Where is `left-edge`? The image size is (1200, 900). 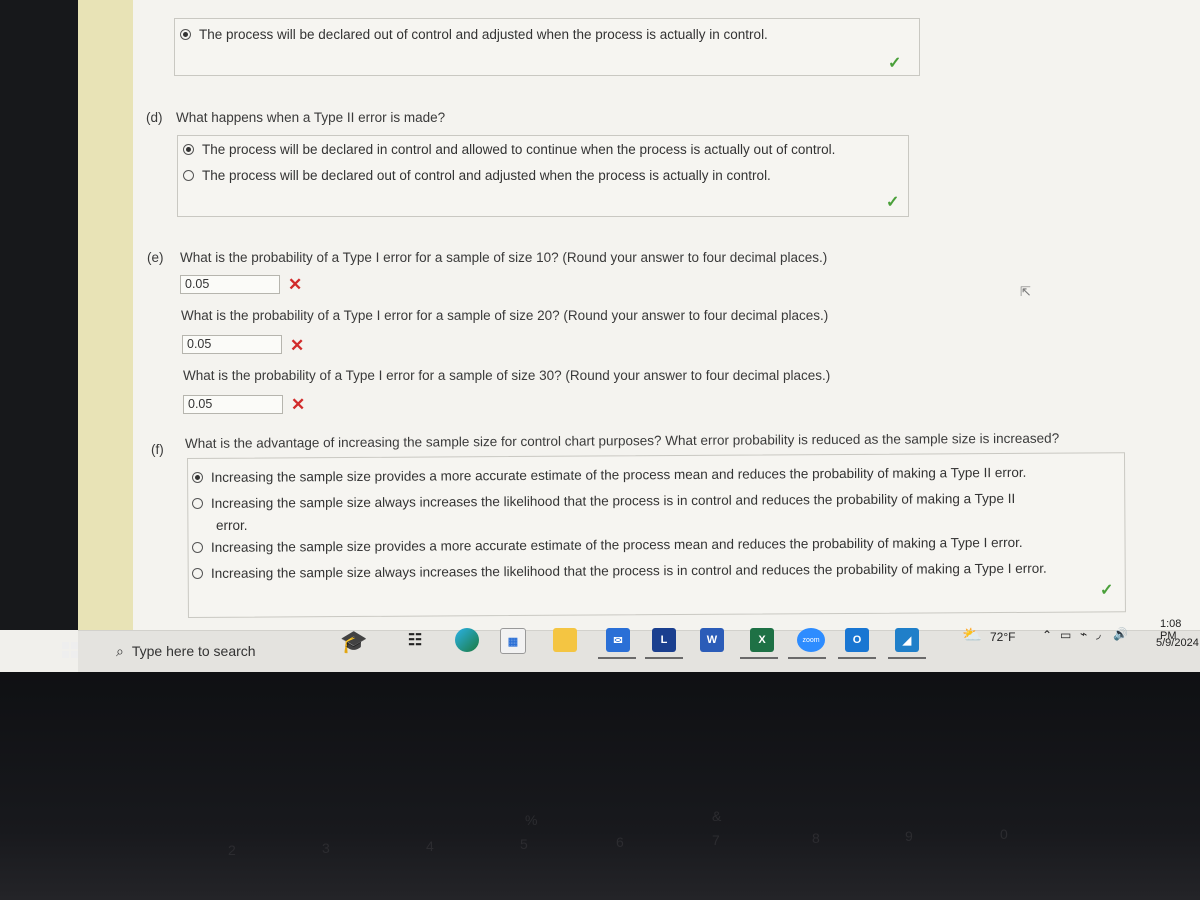
left-edge is located at coordinates (39, 315).